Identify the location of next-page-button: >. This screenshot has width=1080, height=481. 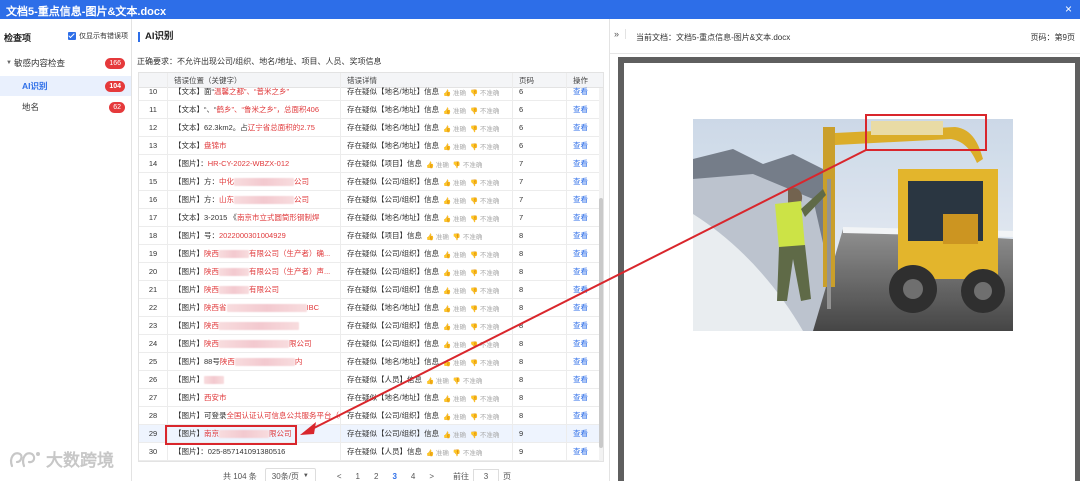
(431, 476).